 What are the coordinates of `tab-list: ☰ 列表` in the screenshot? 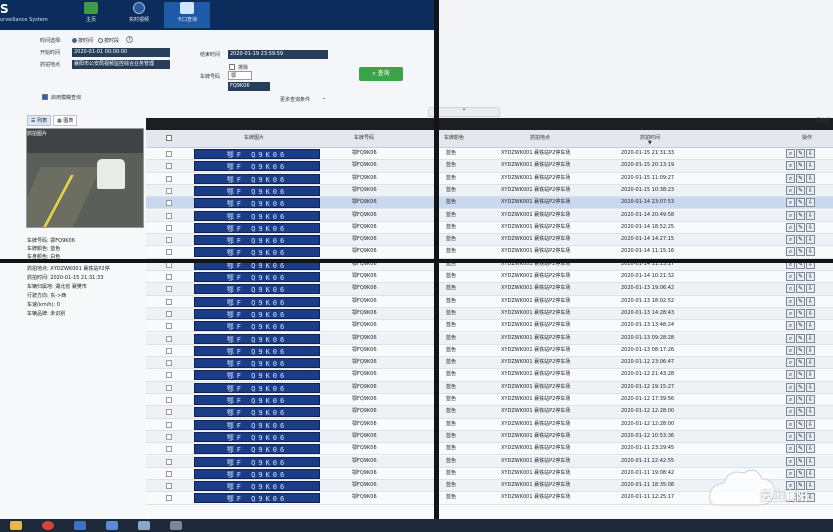 It's located at (39, 120).